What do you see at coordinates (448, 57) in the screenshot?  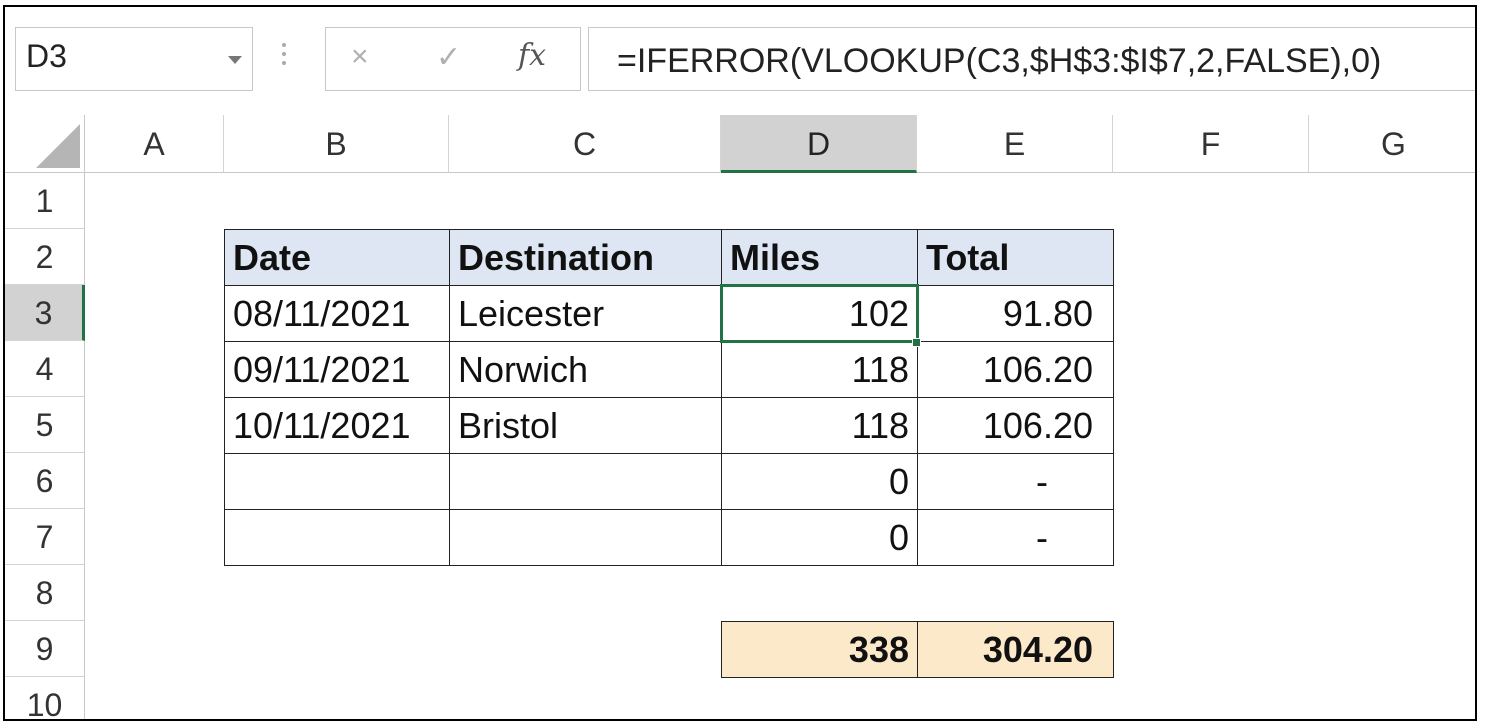 I see `enter-check-icon: ✓` at bounding box center [448, 57].